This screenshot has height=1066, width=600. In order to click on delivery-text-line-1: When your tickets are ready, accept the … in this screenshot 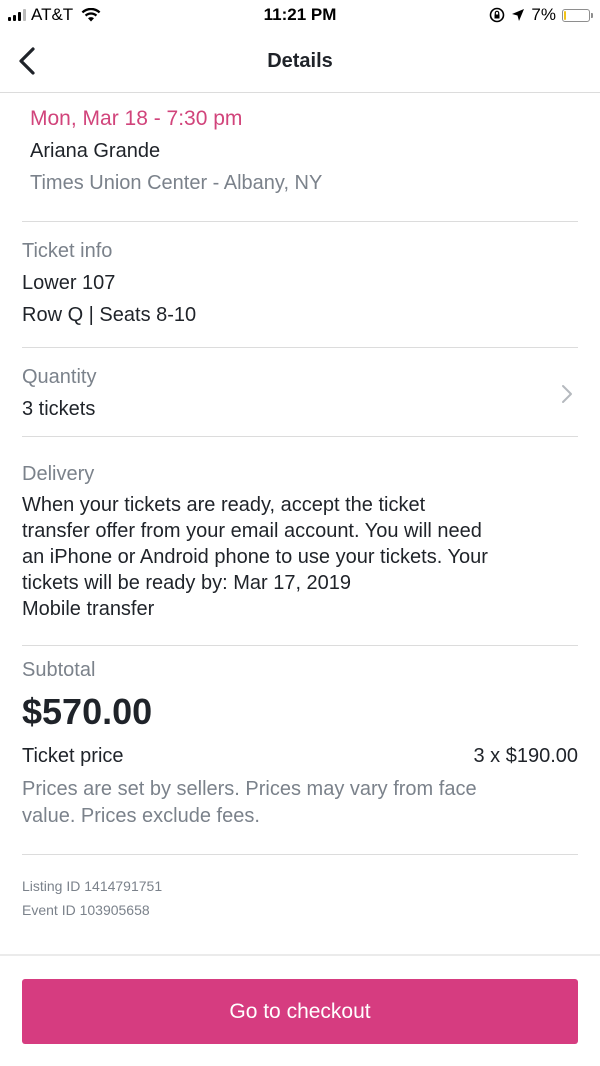, I will do `click(224, 505)`.